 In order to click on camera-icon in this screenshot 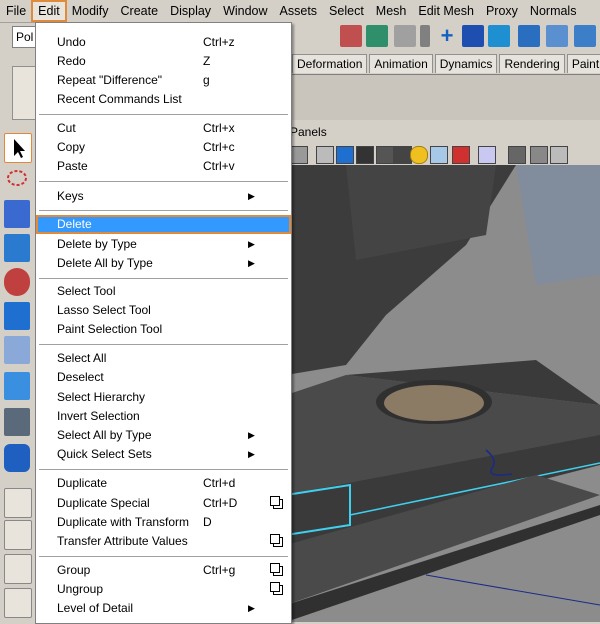, I will do `click(539, 155)`.